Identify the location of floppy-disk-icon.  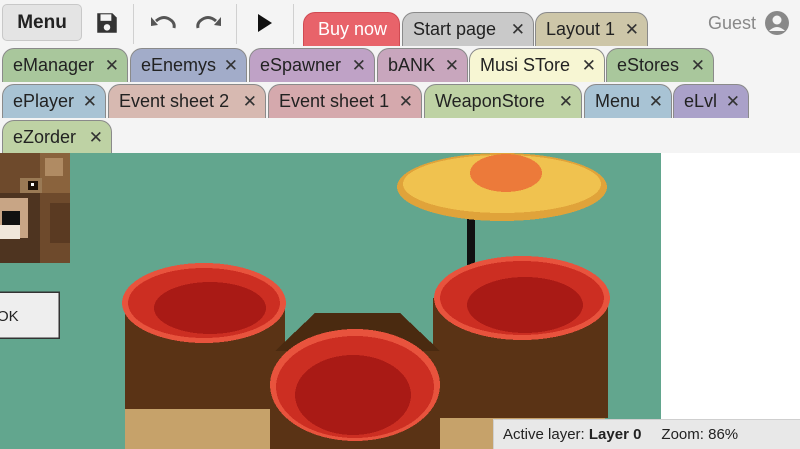
(107, 23).